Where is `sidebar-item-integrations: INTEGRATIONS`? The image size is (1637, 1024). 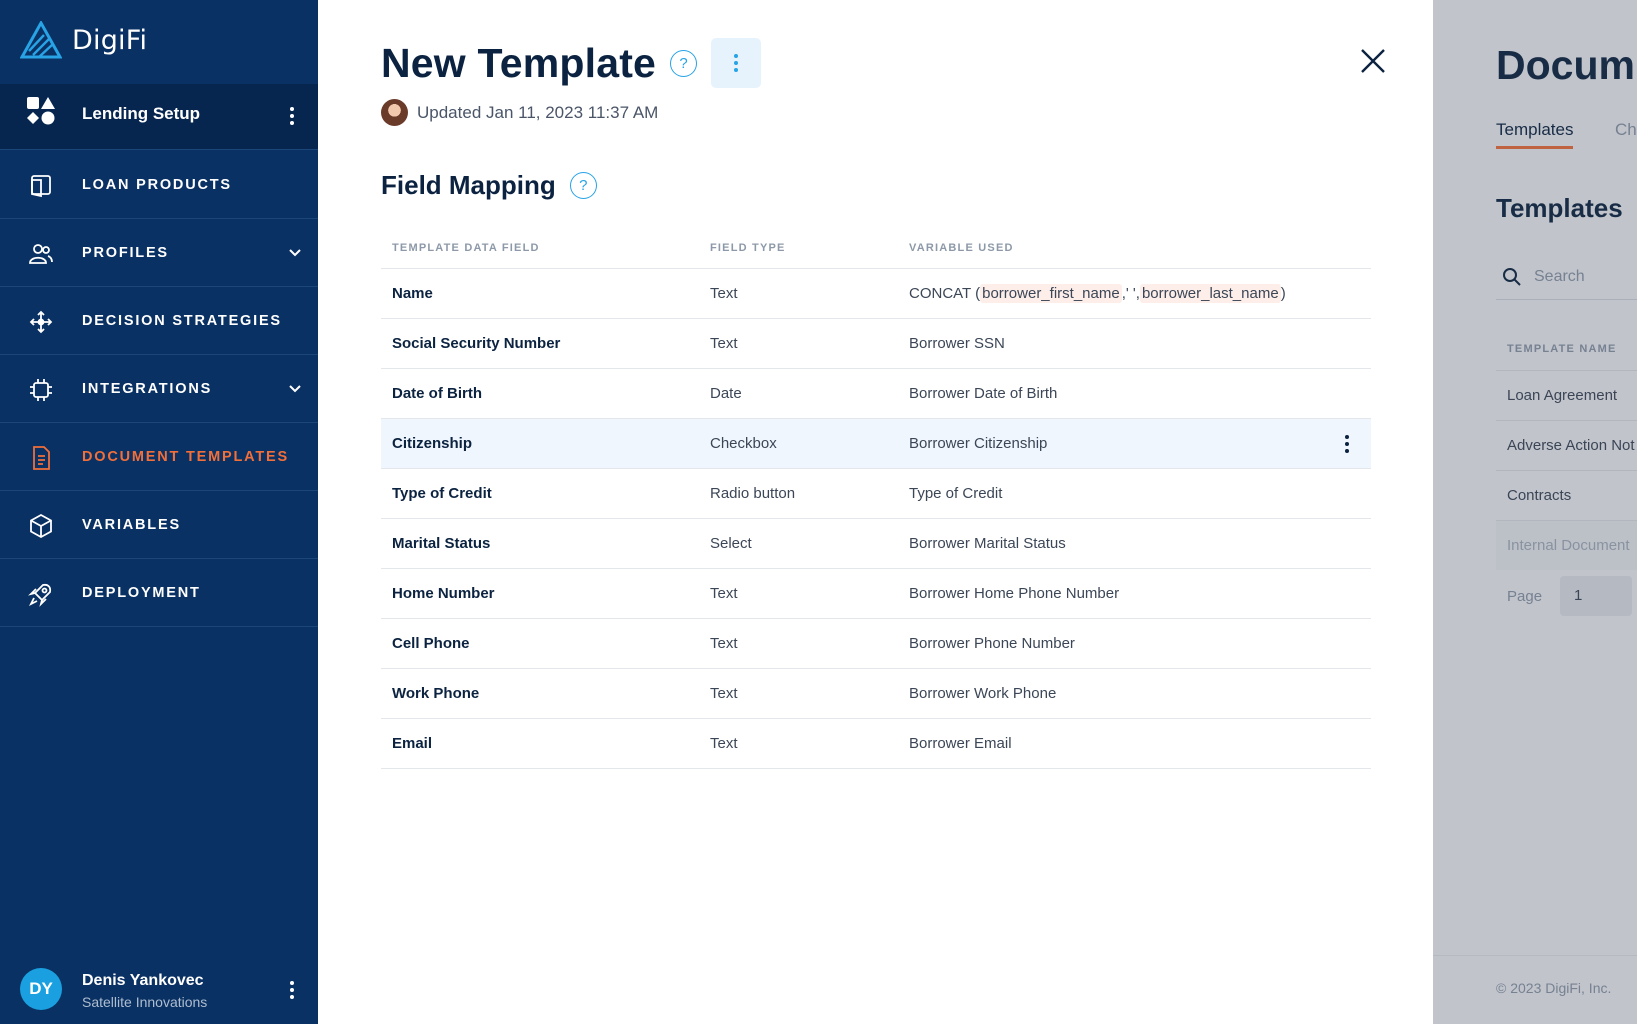
sidebar-item-integrations: INTEGRATIONS is located at coordinates (159, 389).